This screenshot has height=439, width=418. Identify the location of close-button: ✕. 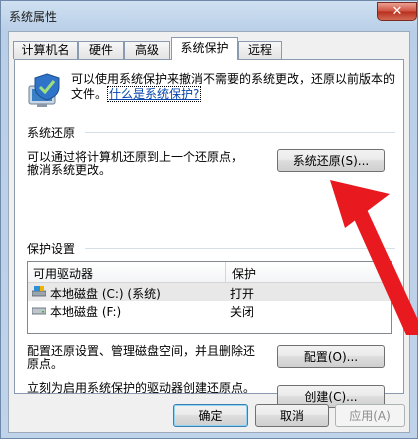
(397, 11).